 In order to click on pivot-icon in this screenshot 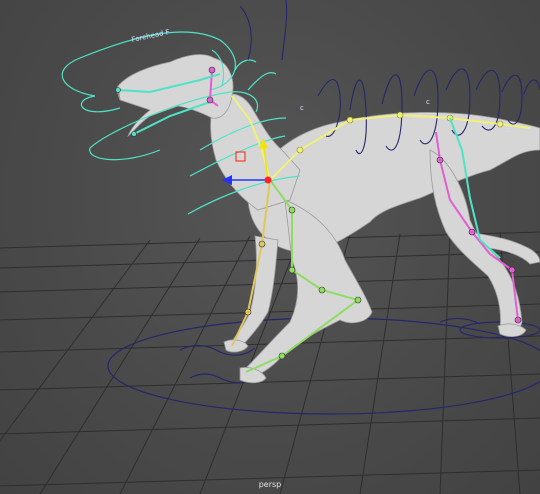, I will do `click(268, 180)`.